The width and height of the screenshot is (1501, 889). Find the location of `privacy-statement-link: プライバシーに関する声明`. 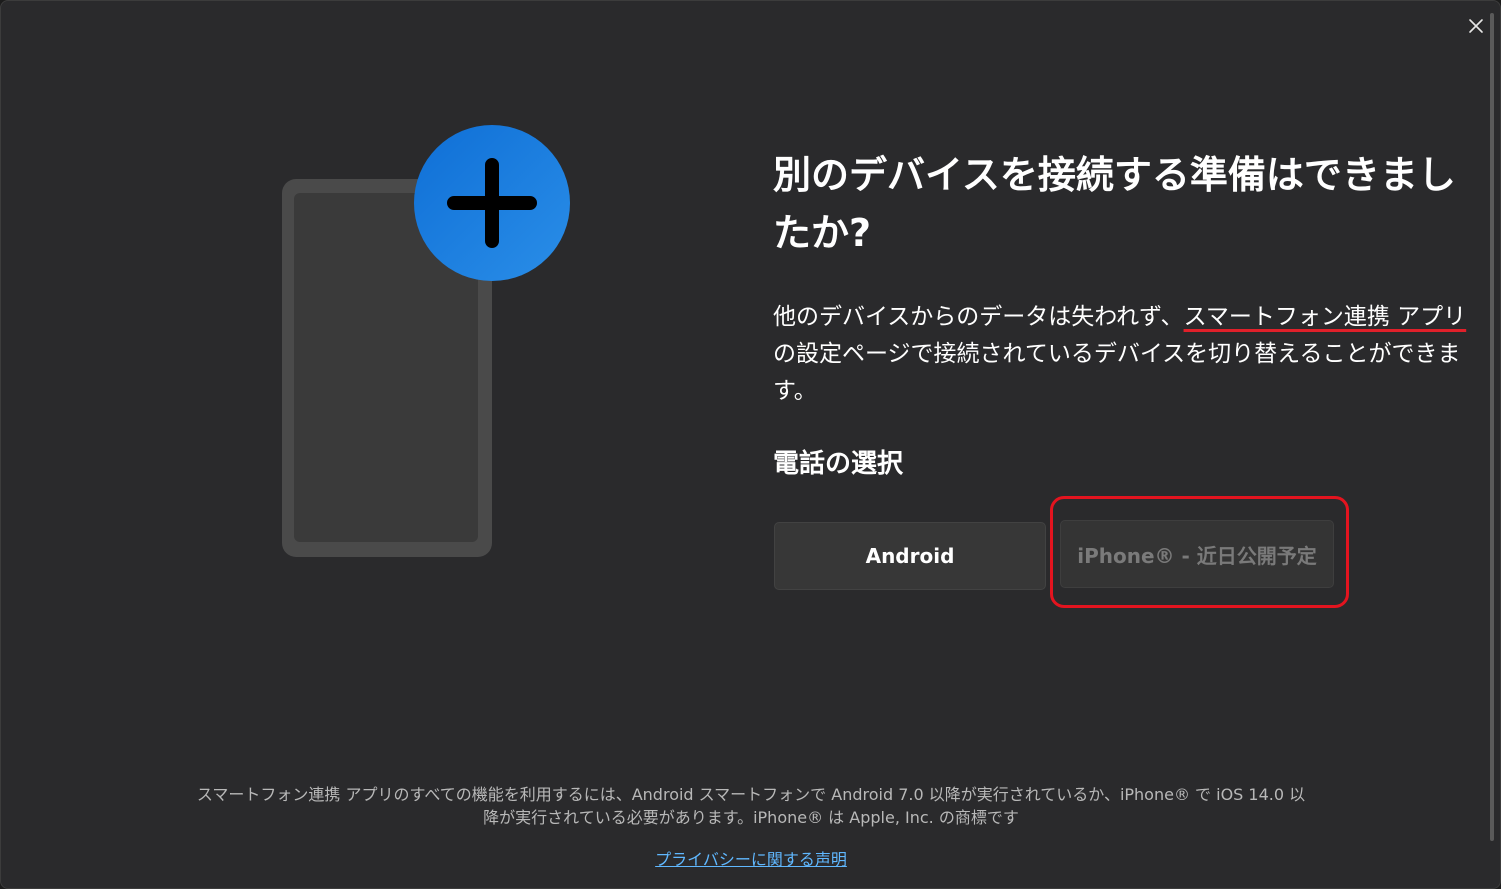

privacy-statement-link: プライバシーに関する声明 is located at coordinates (751, 860).